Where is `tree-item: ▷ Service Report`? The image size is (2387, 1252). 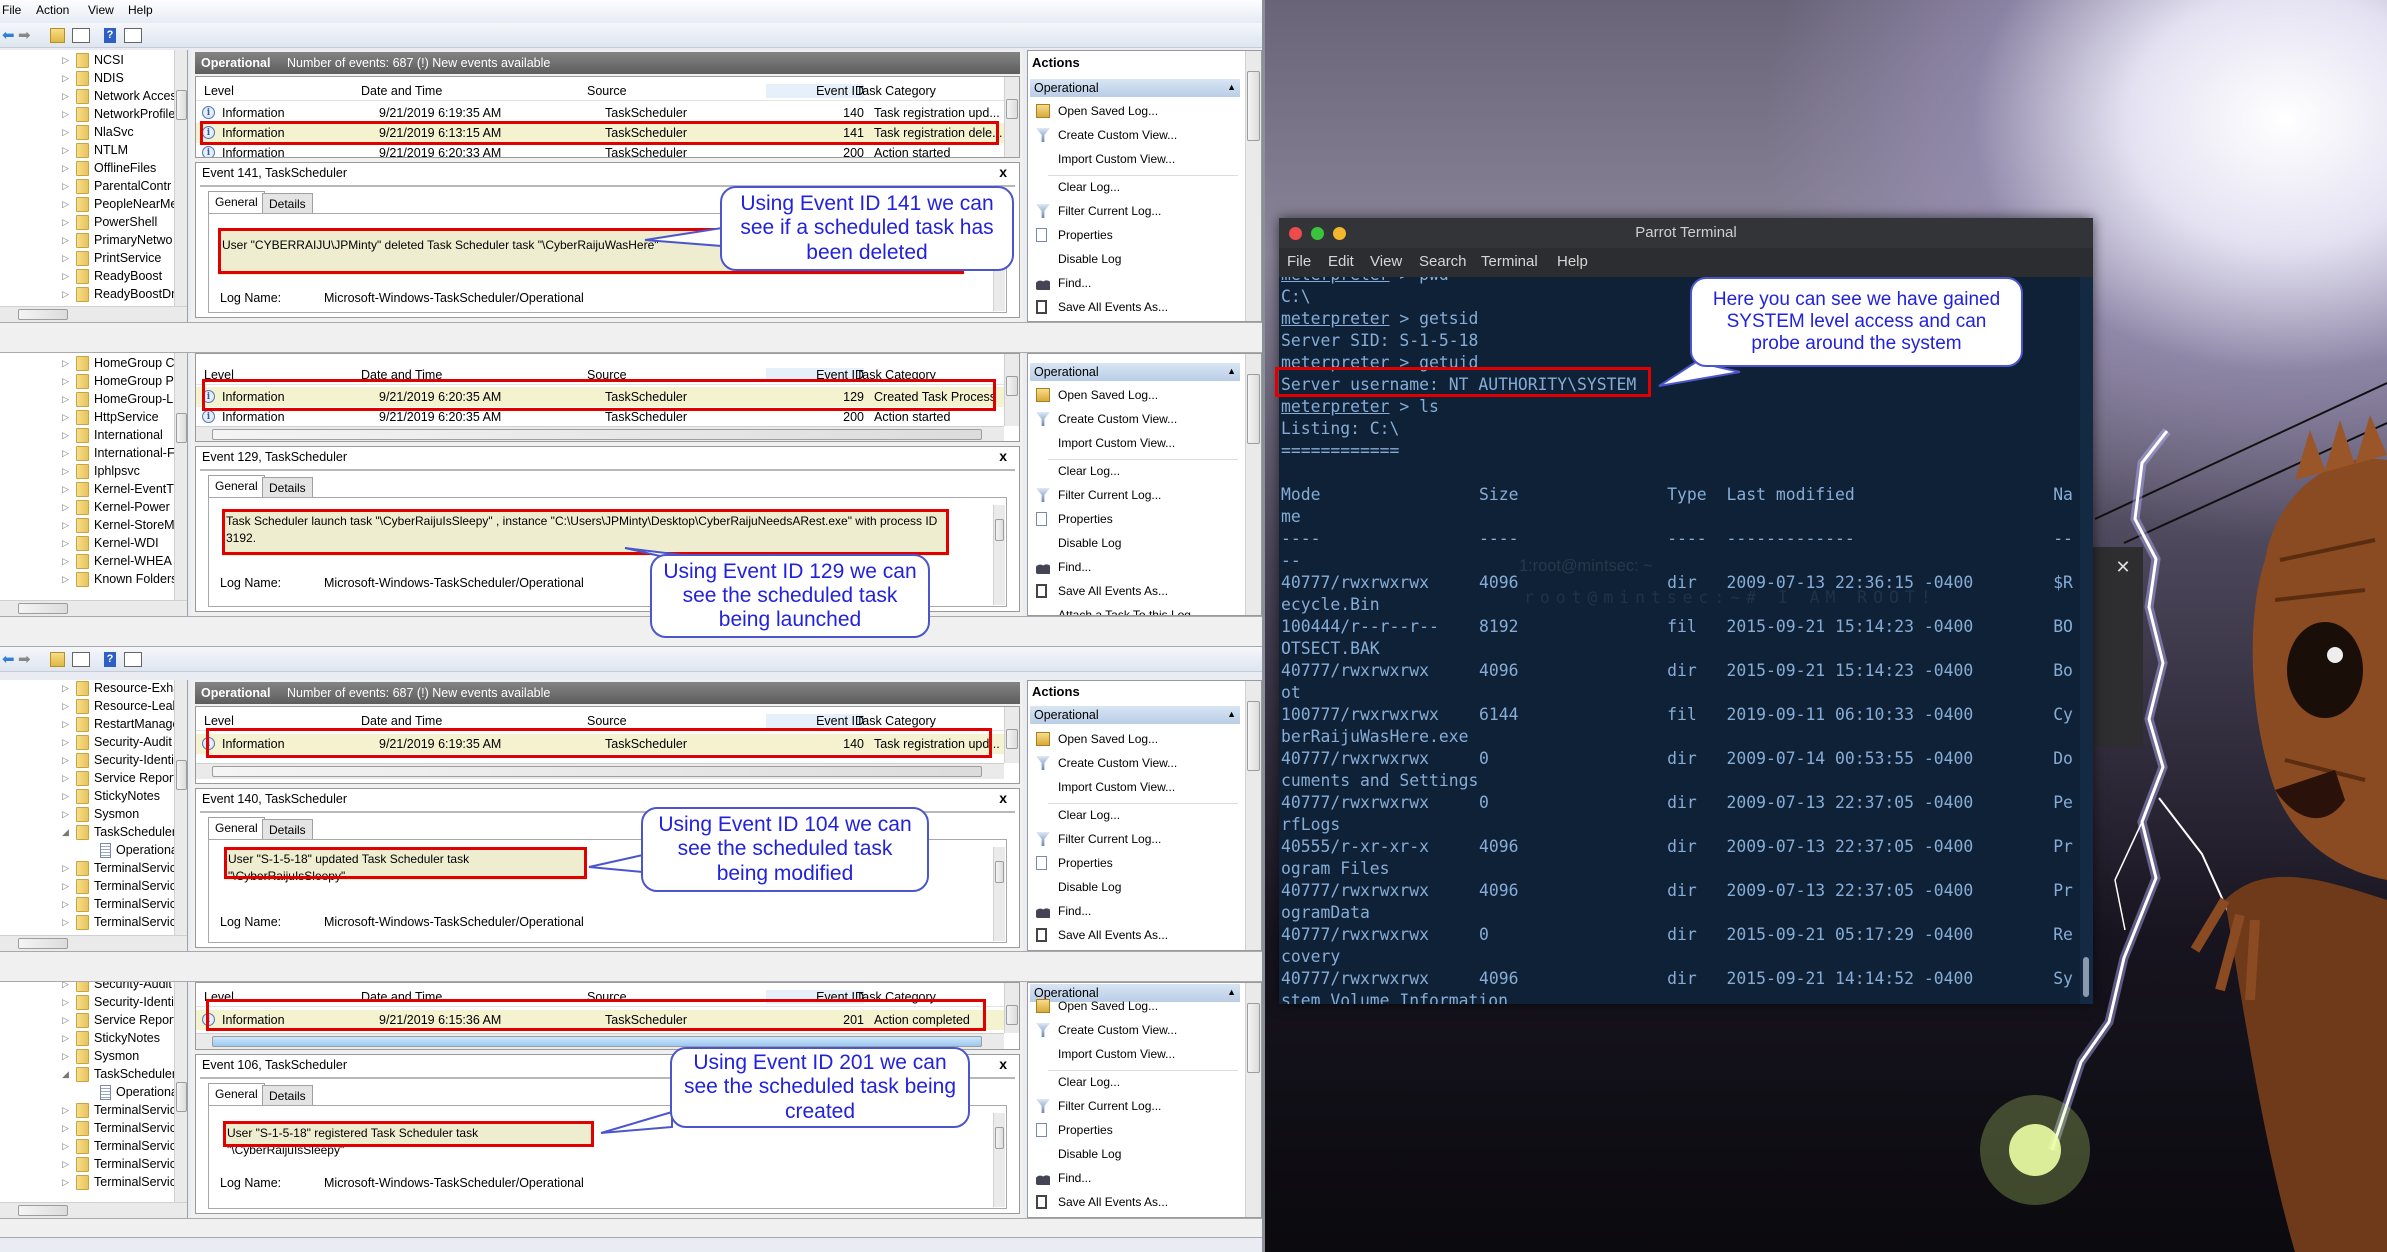
tree-item: ▷ Service Report is located at coordinates (93, 779).